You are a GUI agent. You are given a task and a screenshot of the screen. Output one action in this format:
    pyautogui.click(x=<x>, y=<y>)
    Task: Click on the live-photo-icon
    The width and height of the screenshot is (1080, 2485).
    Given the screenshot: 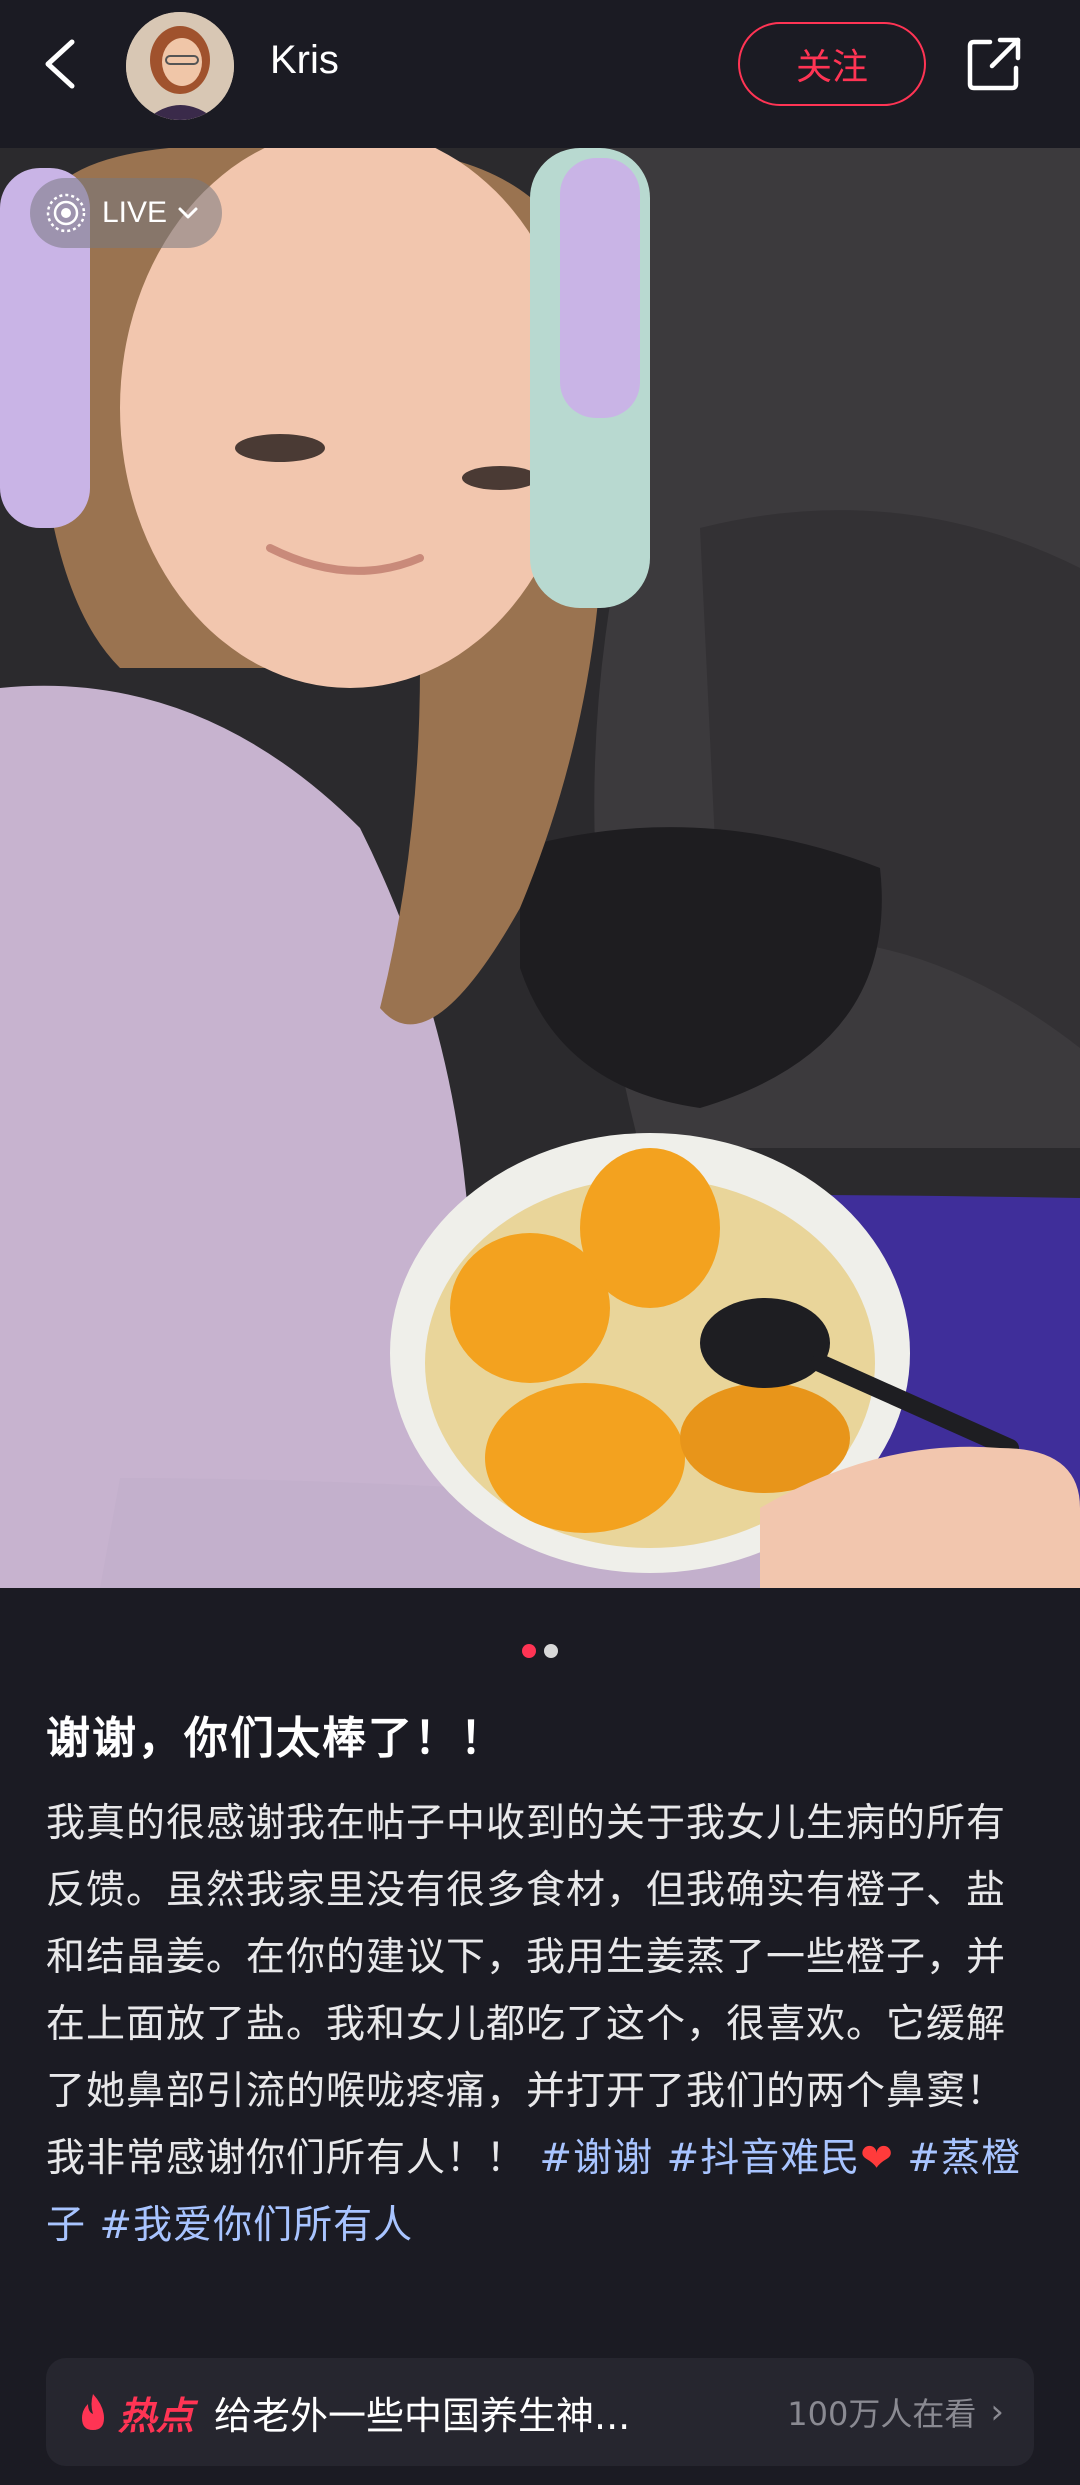 What is the action you would take?
    pyautogui.click(x=66, y=213)
    